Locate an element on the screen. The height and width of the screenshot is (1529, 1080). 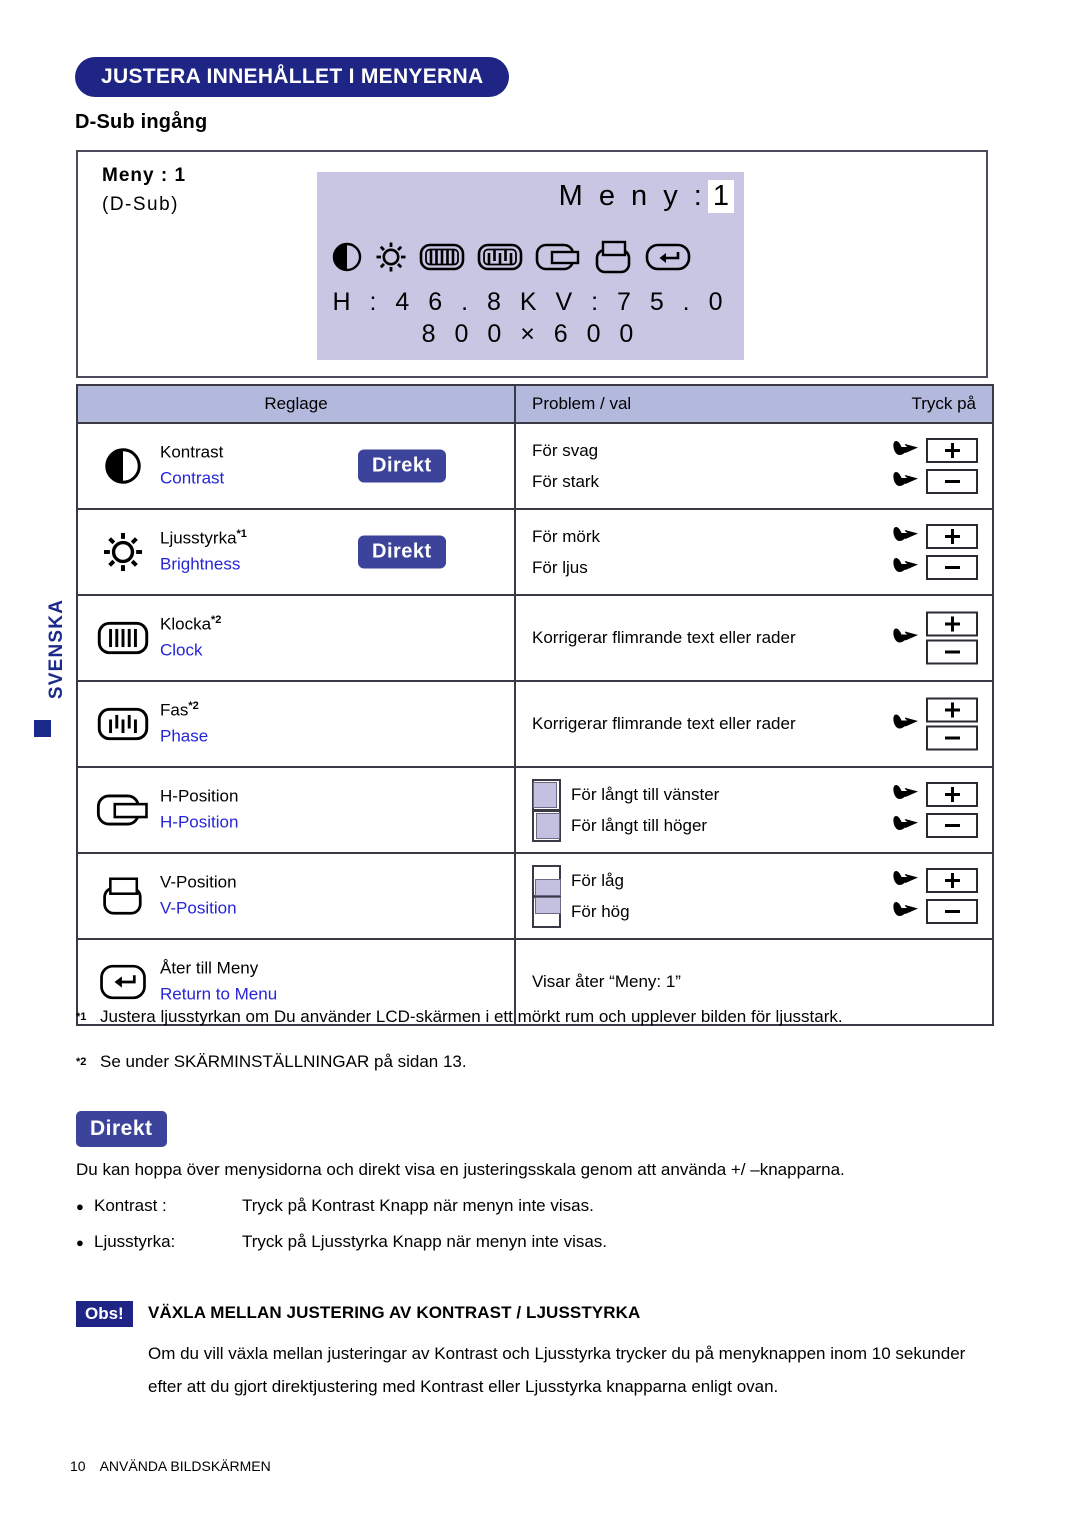
footnote-2-text: Se under SKÄRMINSTÄLLNINGAR på sidan 13. is located at coordinates (283, 1061).